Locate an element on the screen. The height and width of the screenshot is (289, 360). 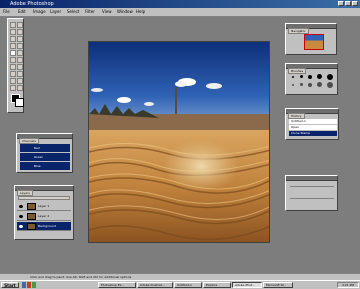
info-panel is located at coordinates (311, 193).